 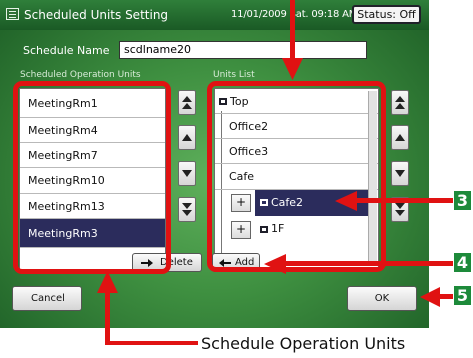 What do you see at coordinates (462, 295) in the screenshot?
I see `callout-number-5: 5` at bounding box center [462, 295].